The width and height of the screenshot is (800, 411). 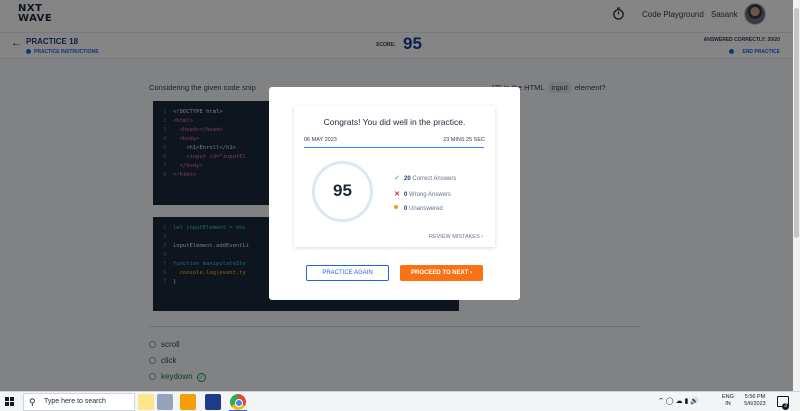 I want to click on cross-icon: ✕, so click(x=397, y=194).